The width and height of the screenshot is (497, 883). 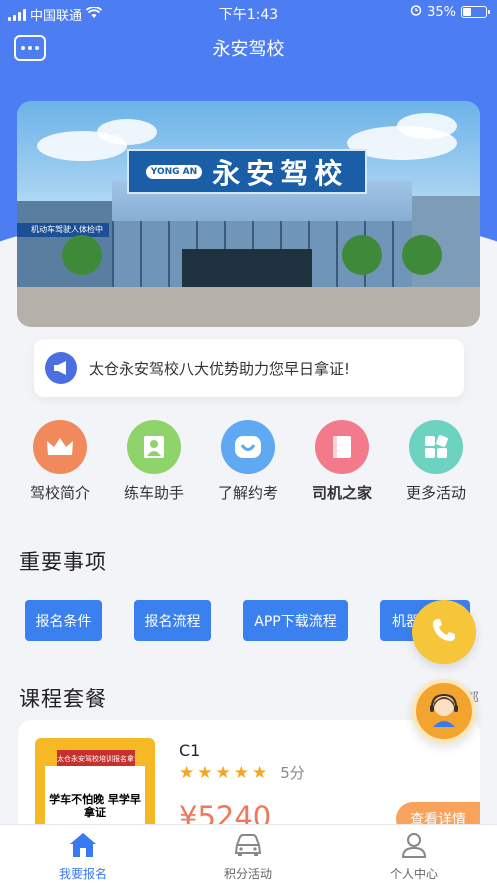 I want to click on tab-points: 积分活动, so click(x=248, y=856).